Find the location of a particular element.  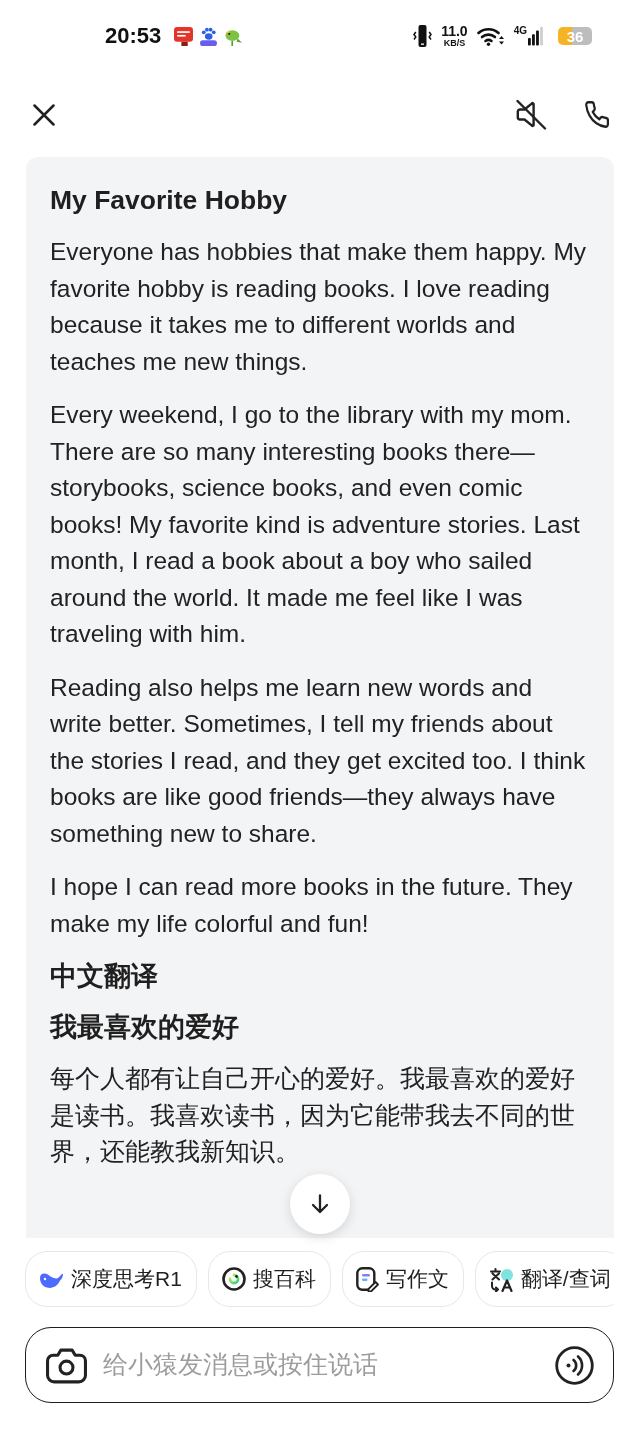

phone-icon is located at coordinates (597, 114).